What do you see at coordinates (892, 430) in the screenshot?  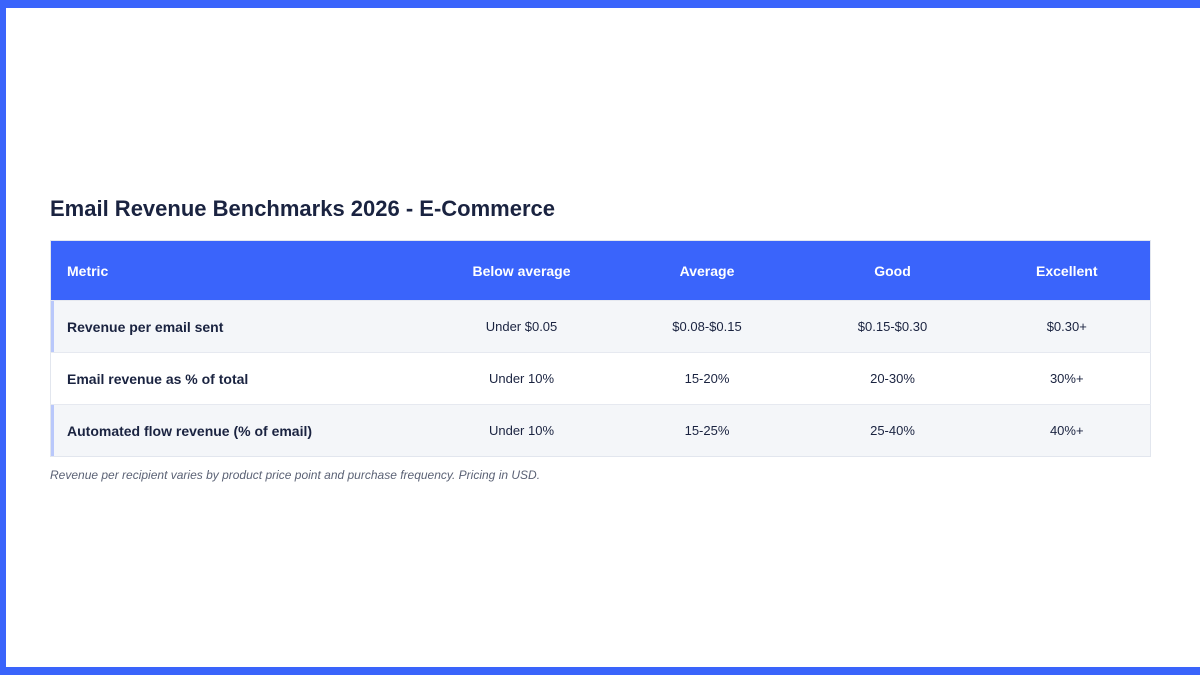 I see `cell-good: 25-40%` at bounding box center [892, 430].